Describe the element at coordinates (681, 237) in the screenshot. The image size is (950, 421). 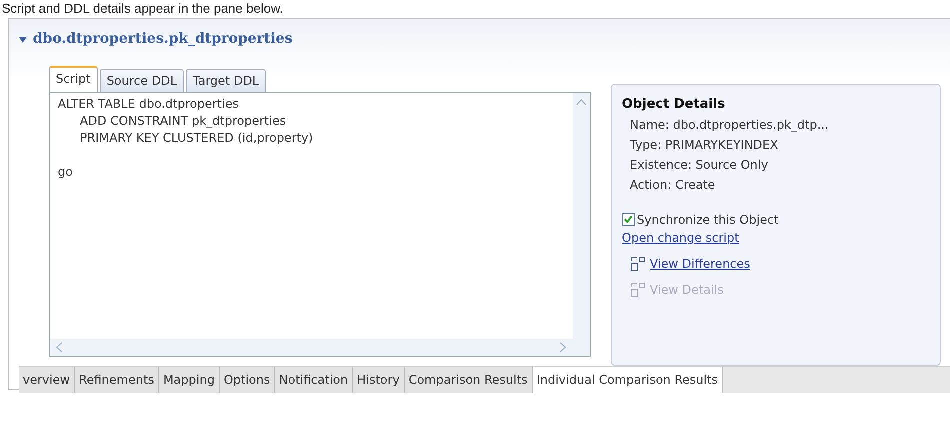
I see `change-script-link: Open change script` at that location.